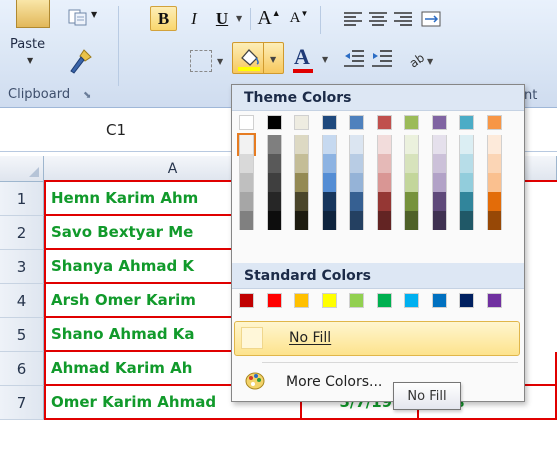 This screenshot has width=557, height=451. Describe the element at coordinates (239, 18) in the screenshot. I see `underline-dropdown-arrow-icon: ▼` at that location.